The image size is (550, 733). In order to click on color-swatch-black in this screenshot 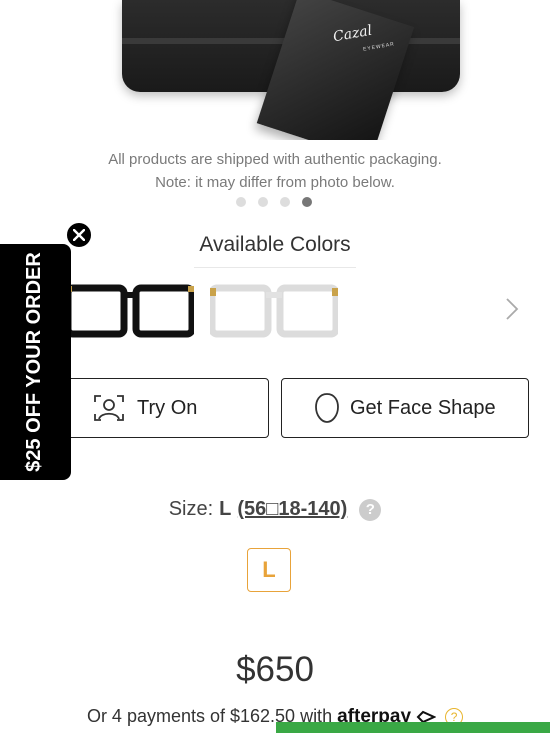, I will do `click(130, 313)`.